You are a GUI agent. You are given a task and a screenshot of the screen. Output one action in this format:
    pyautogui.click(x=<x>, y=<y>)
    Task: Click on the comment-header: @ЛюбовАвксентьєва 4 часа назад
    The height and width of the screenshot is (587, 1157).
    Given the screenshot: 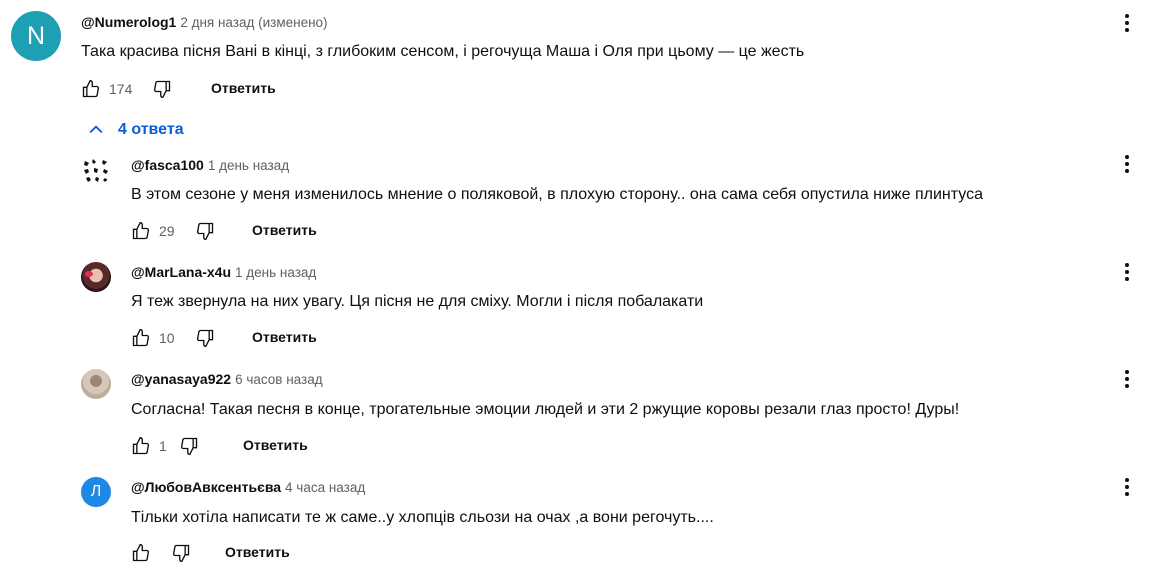 What is the action you would take?
    pyautogui.click(x=248, y=487)
    